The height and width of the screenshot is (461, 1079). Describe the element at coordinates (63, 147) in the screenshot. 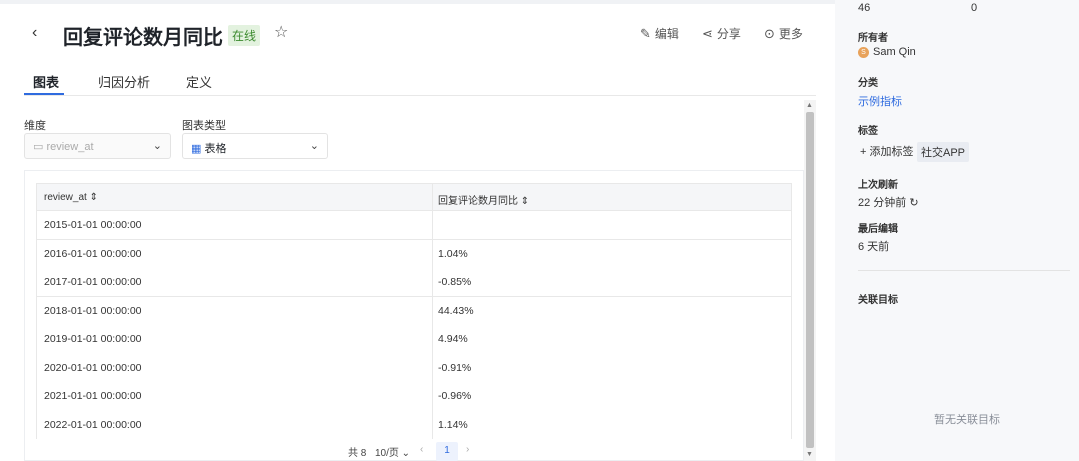

I see `dimension-placeholder: ▭ review_at` at that location.